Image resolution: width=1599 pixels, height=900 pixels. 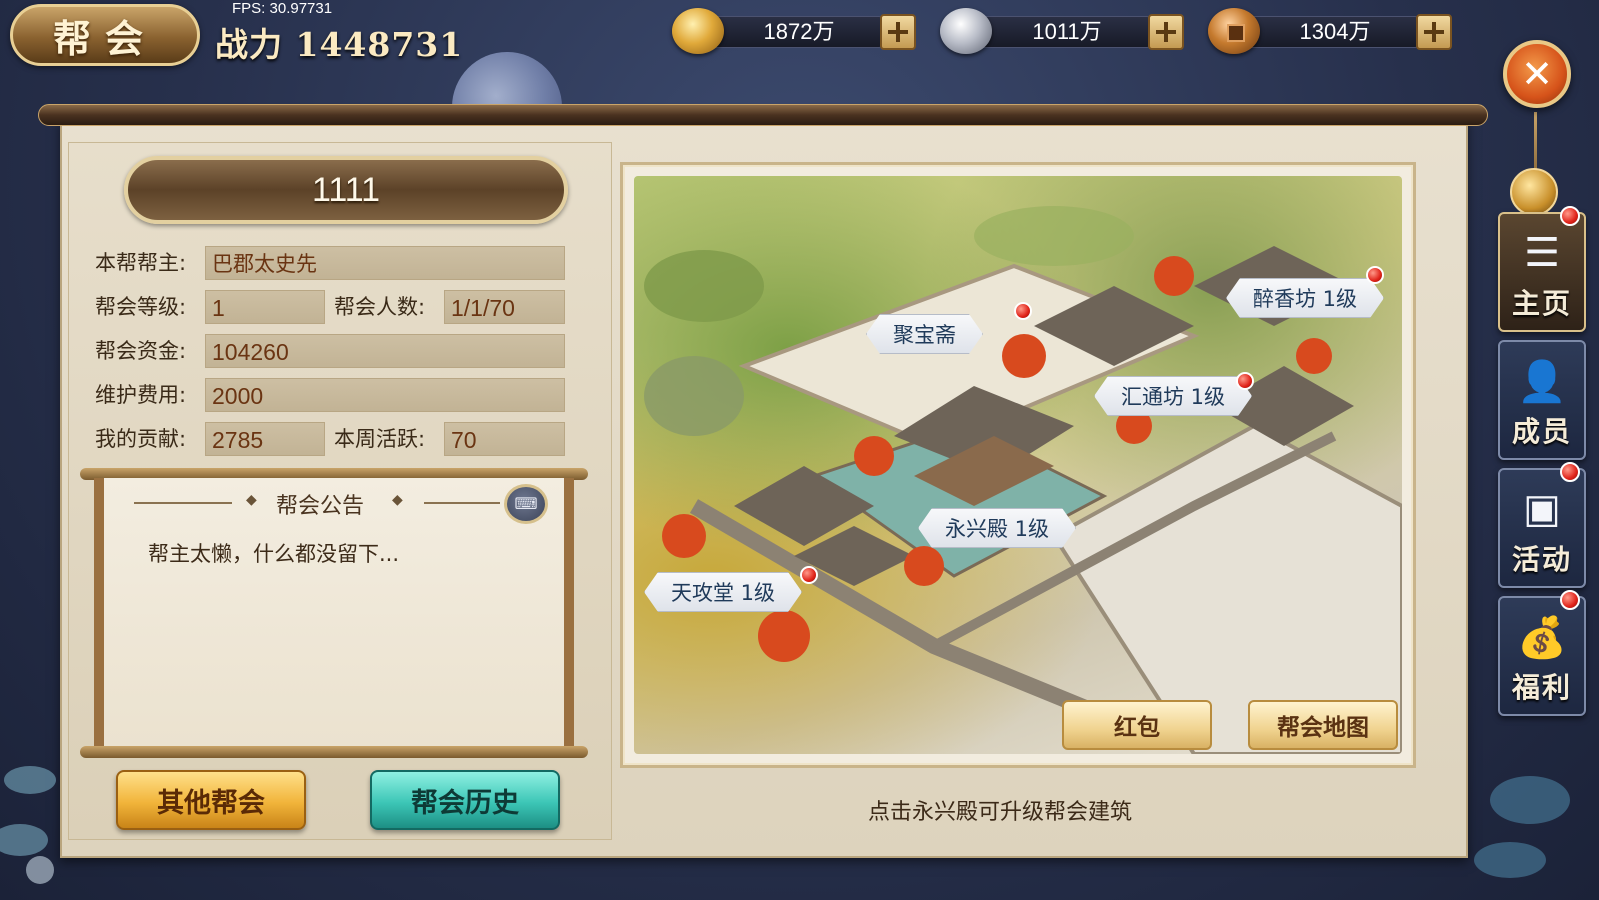 I want to click on silver-ingot-icon, so click(x=966, y=31).